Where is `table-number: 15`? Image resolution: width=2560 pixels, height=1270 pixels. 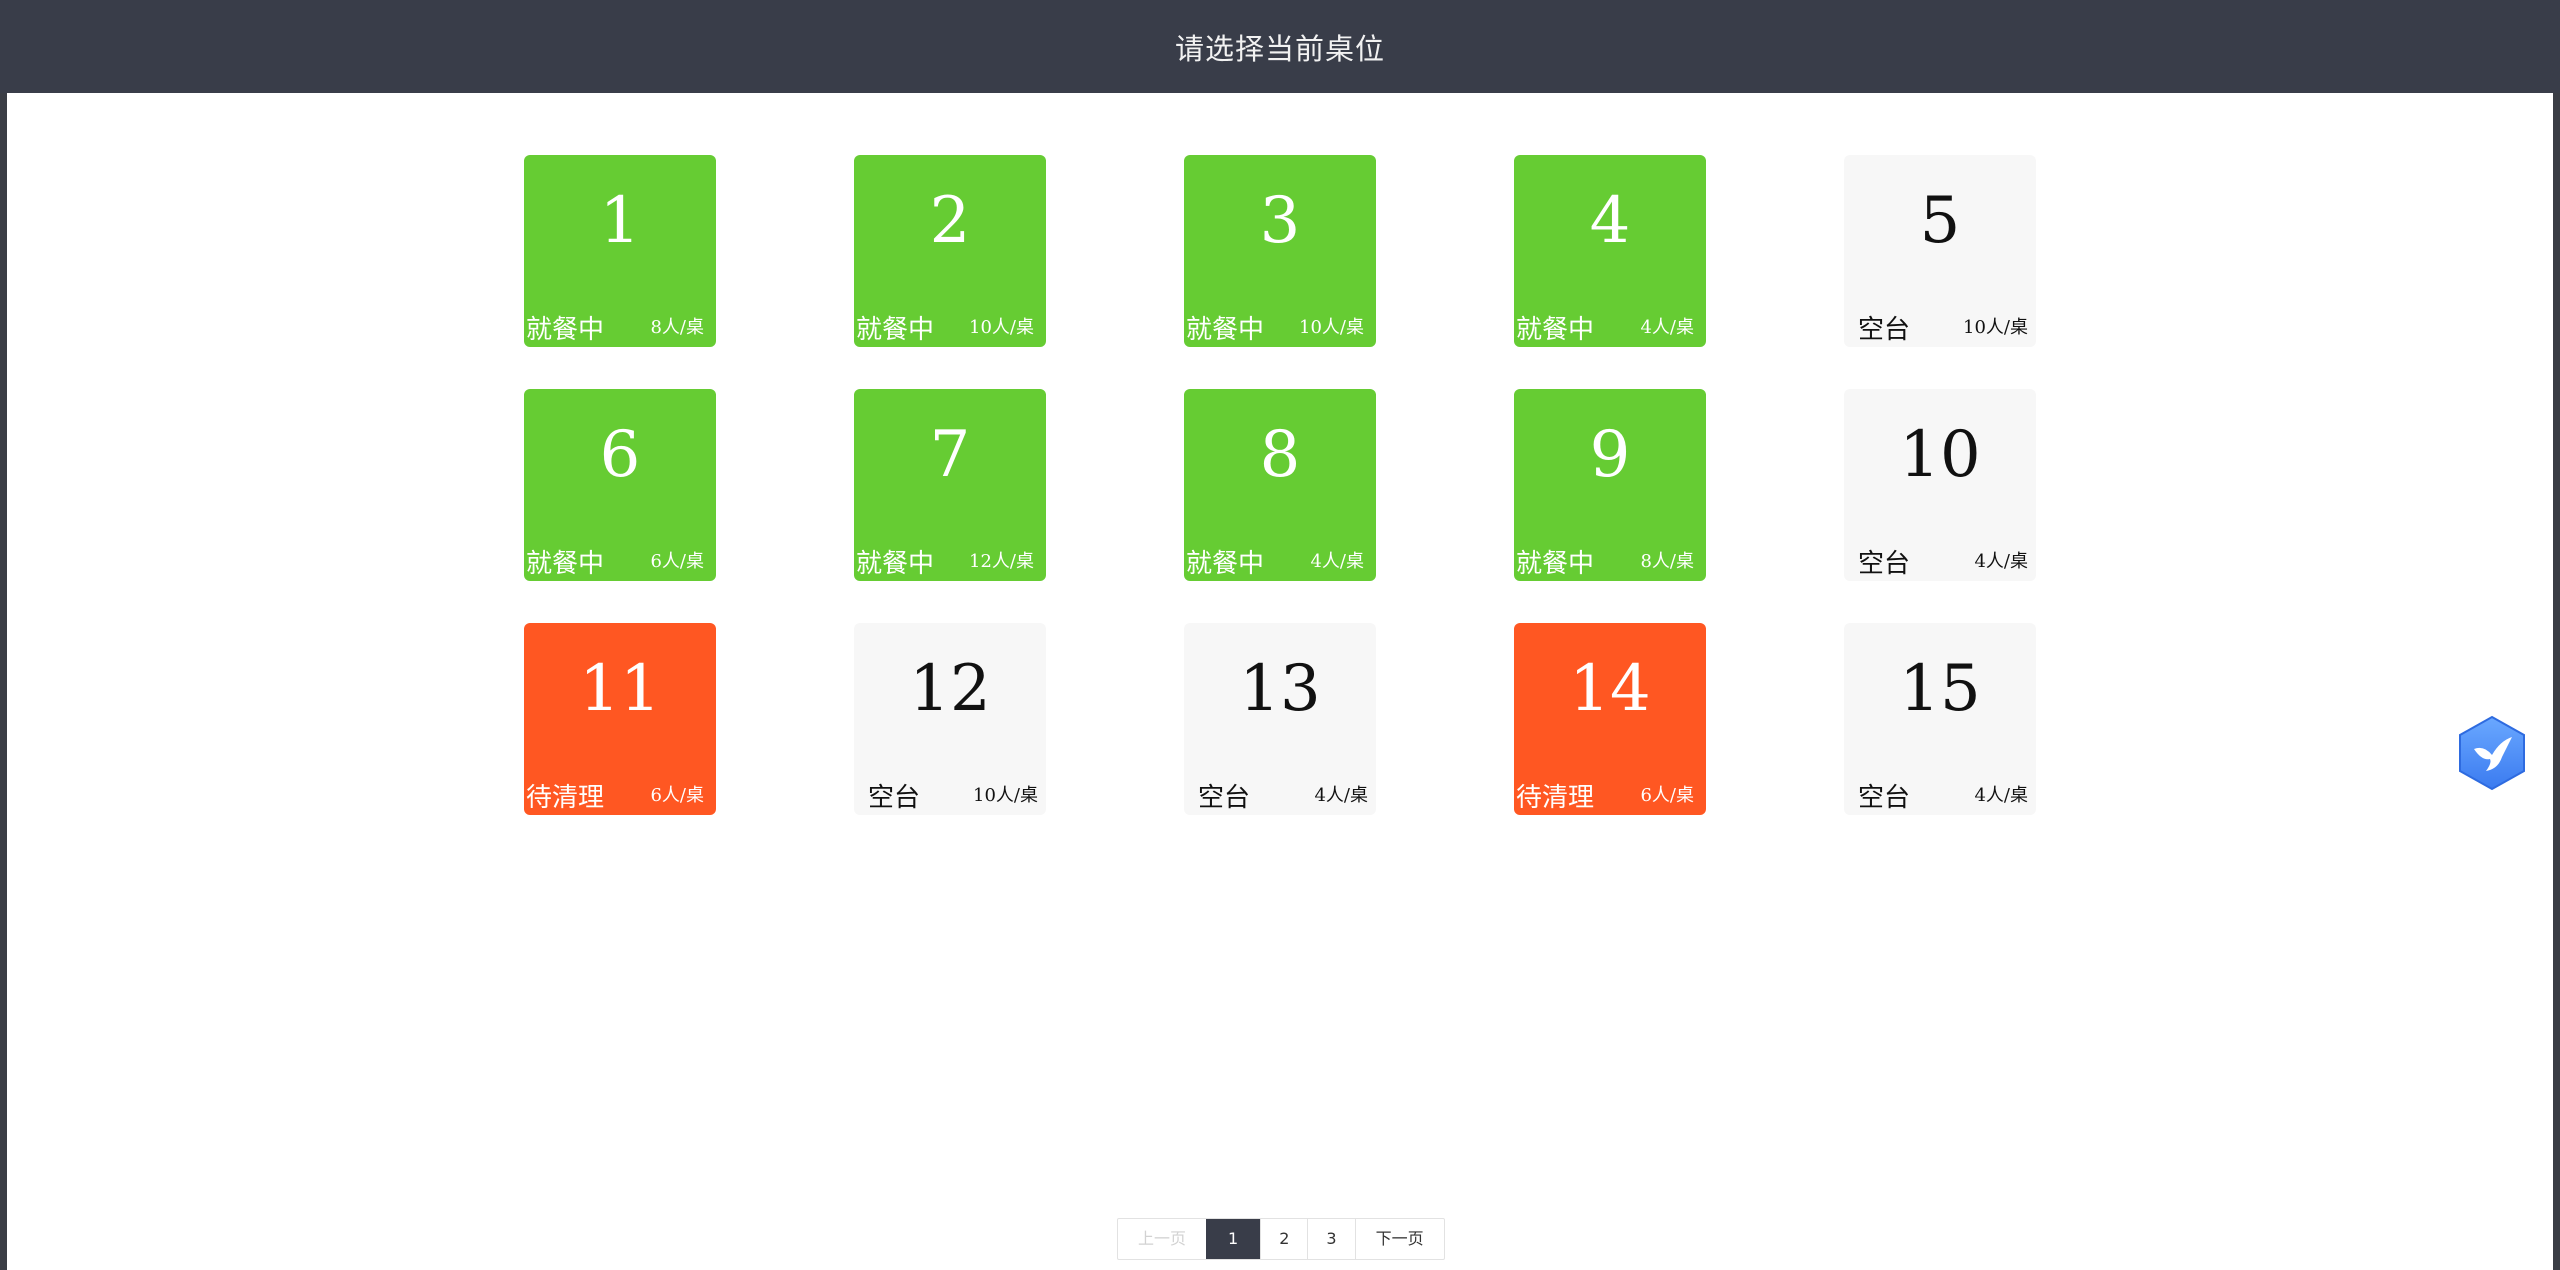
table-number: 15 is located at coordinates (1940, 689).